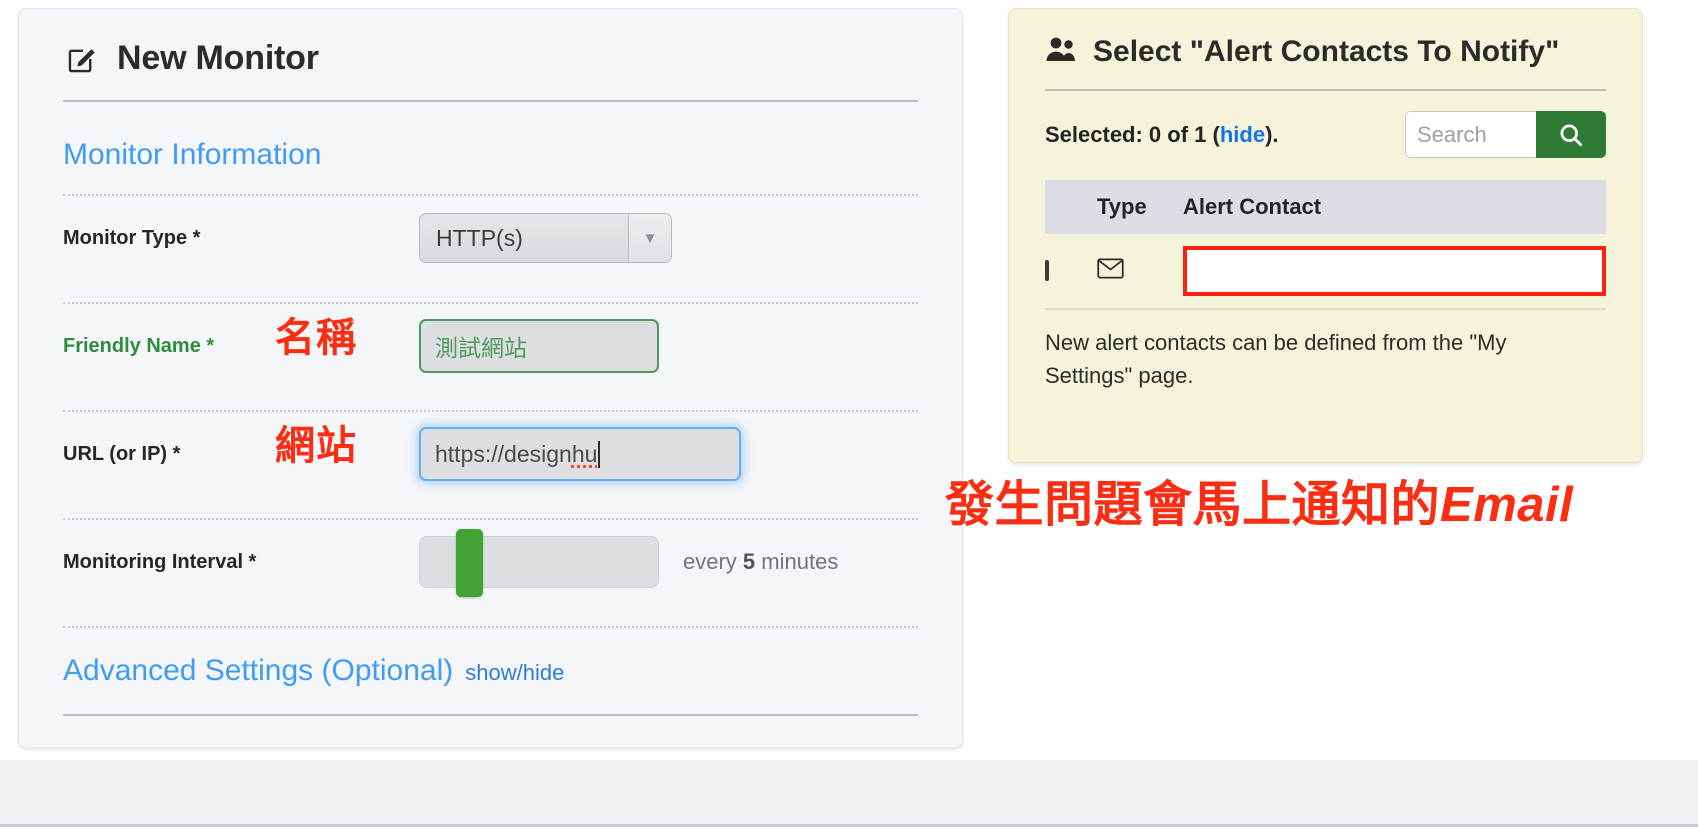  What do you see at coordinates (1394, 207) in the screenshot?
I see `col-header-alert-contact: Alert Contact` at bounding box center [1394, 207].